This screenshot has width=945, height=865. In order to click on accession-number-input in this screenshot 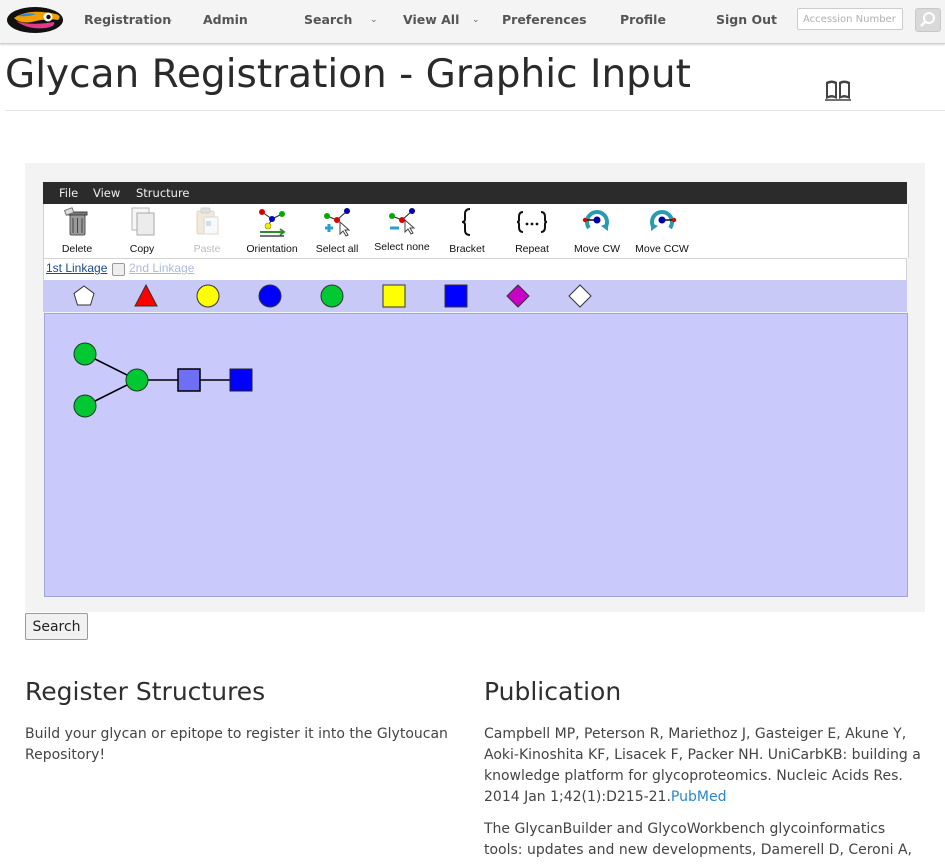, I will do `click(850, 19)`.